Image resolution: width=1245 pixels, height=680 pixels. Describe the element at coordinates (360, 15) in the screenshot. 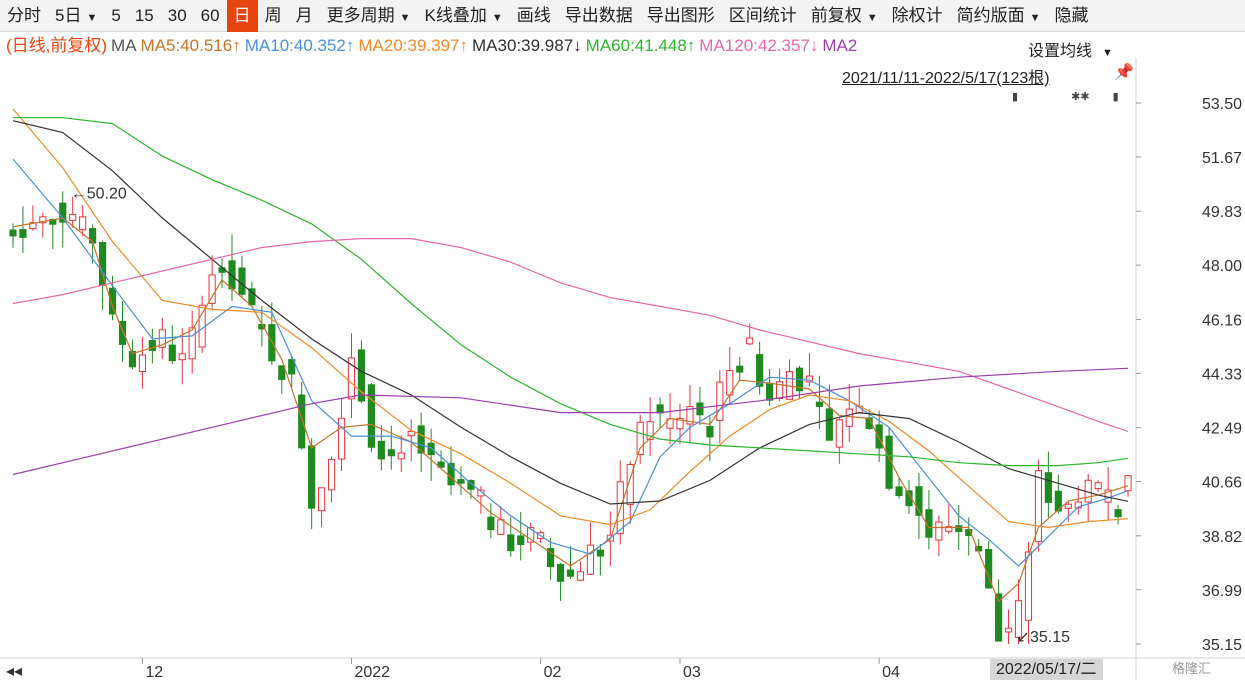

I see `toolbar-item-label: 更多周期` at that location.